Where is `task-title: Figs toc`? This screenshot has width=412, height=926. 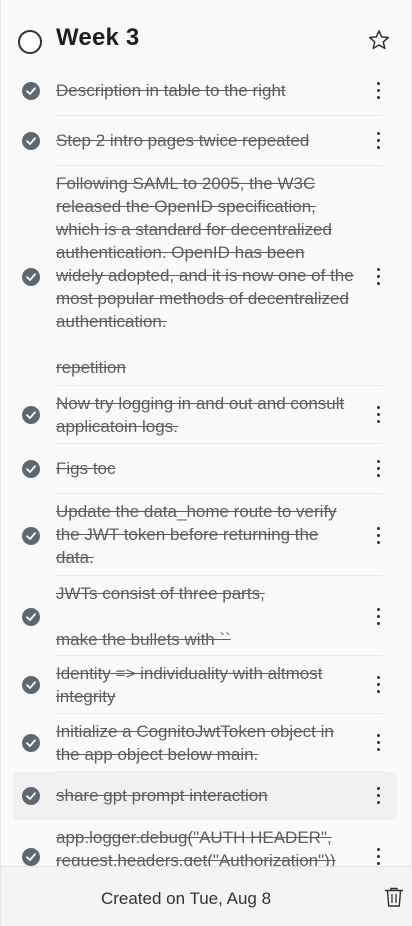
task-title: Figs toc is located at coordinates (86, 468).